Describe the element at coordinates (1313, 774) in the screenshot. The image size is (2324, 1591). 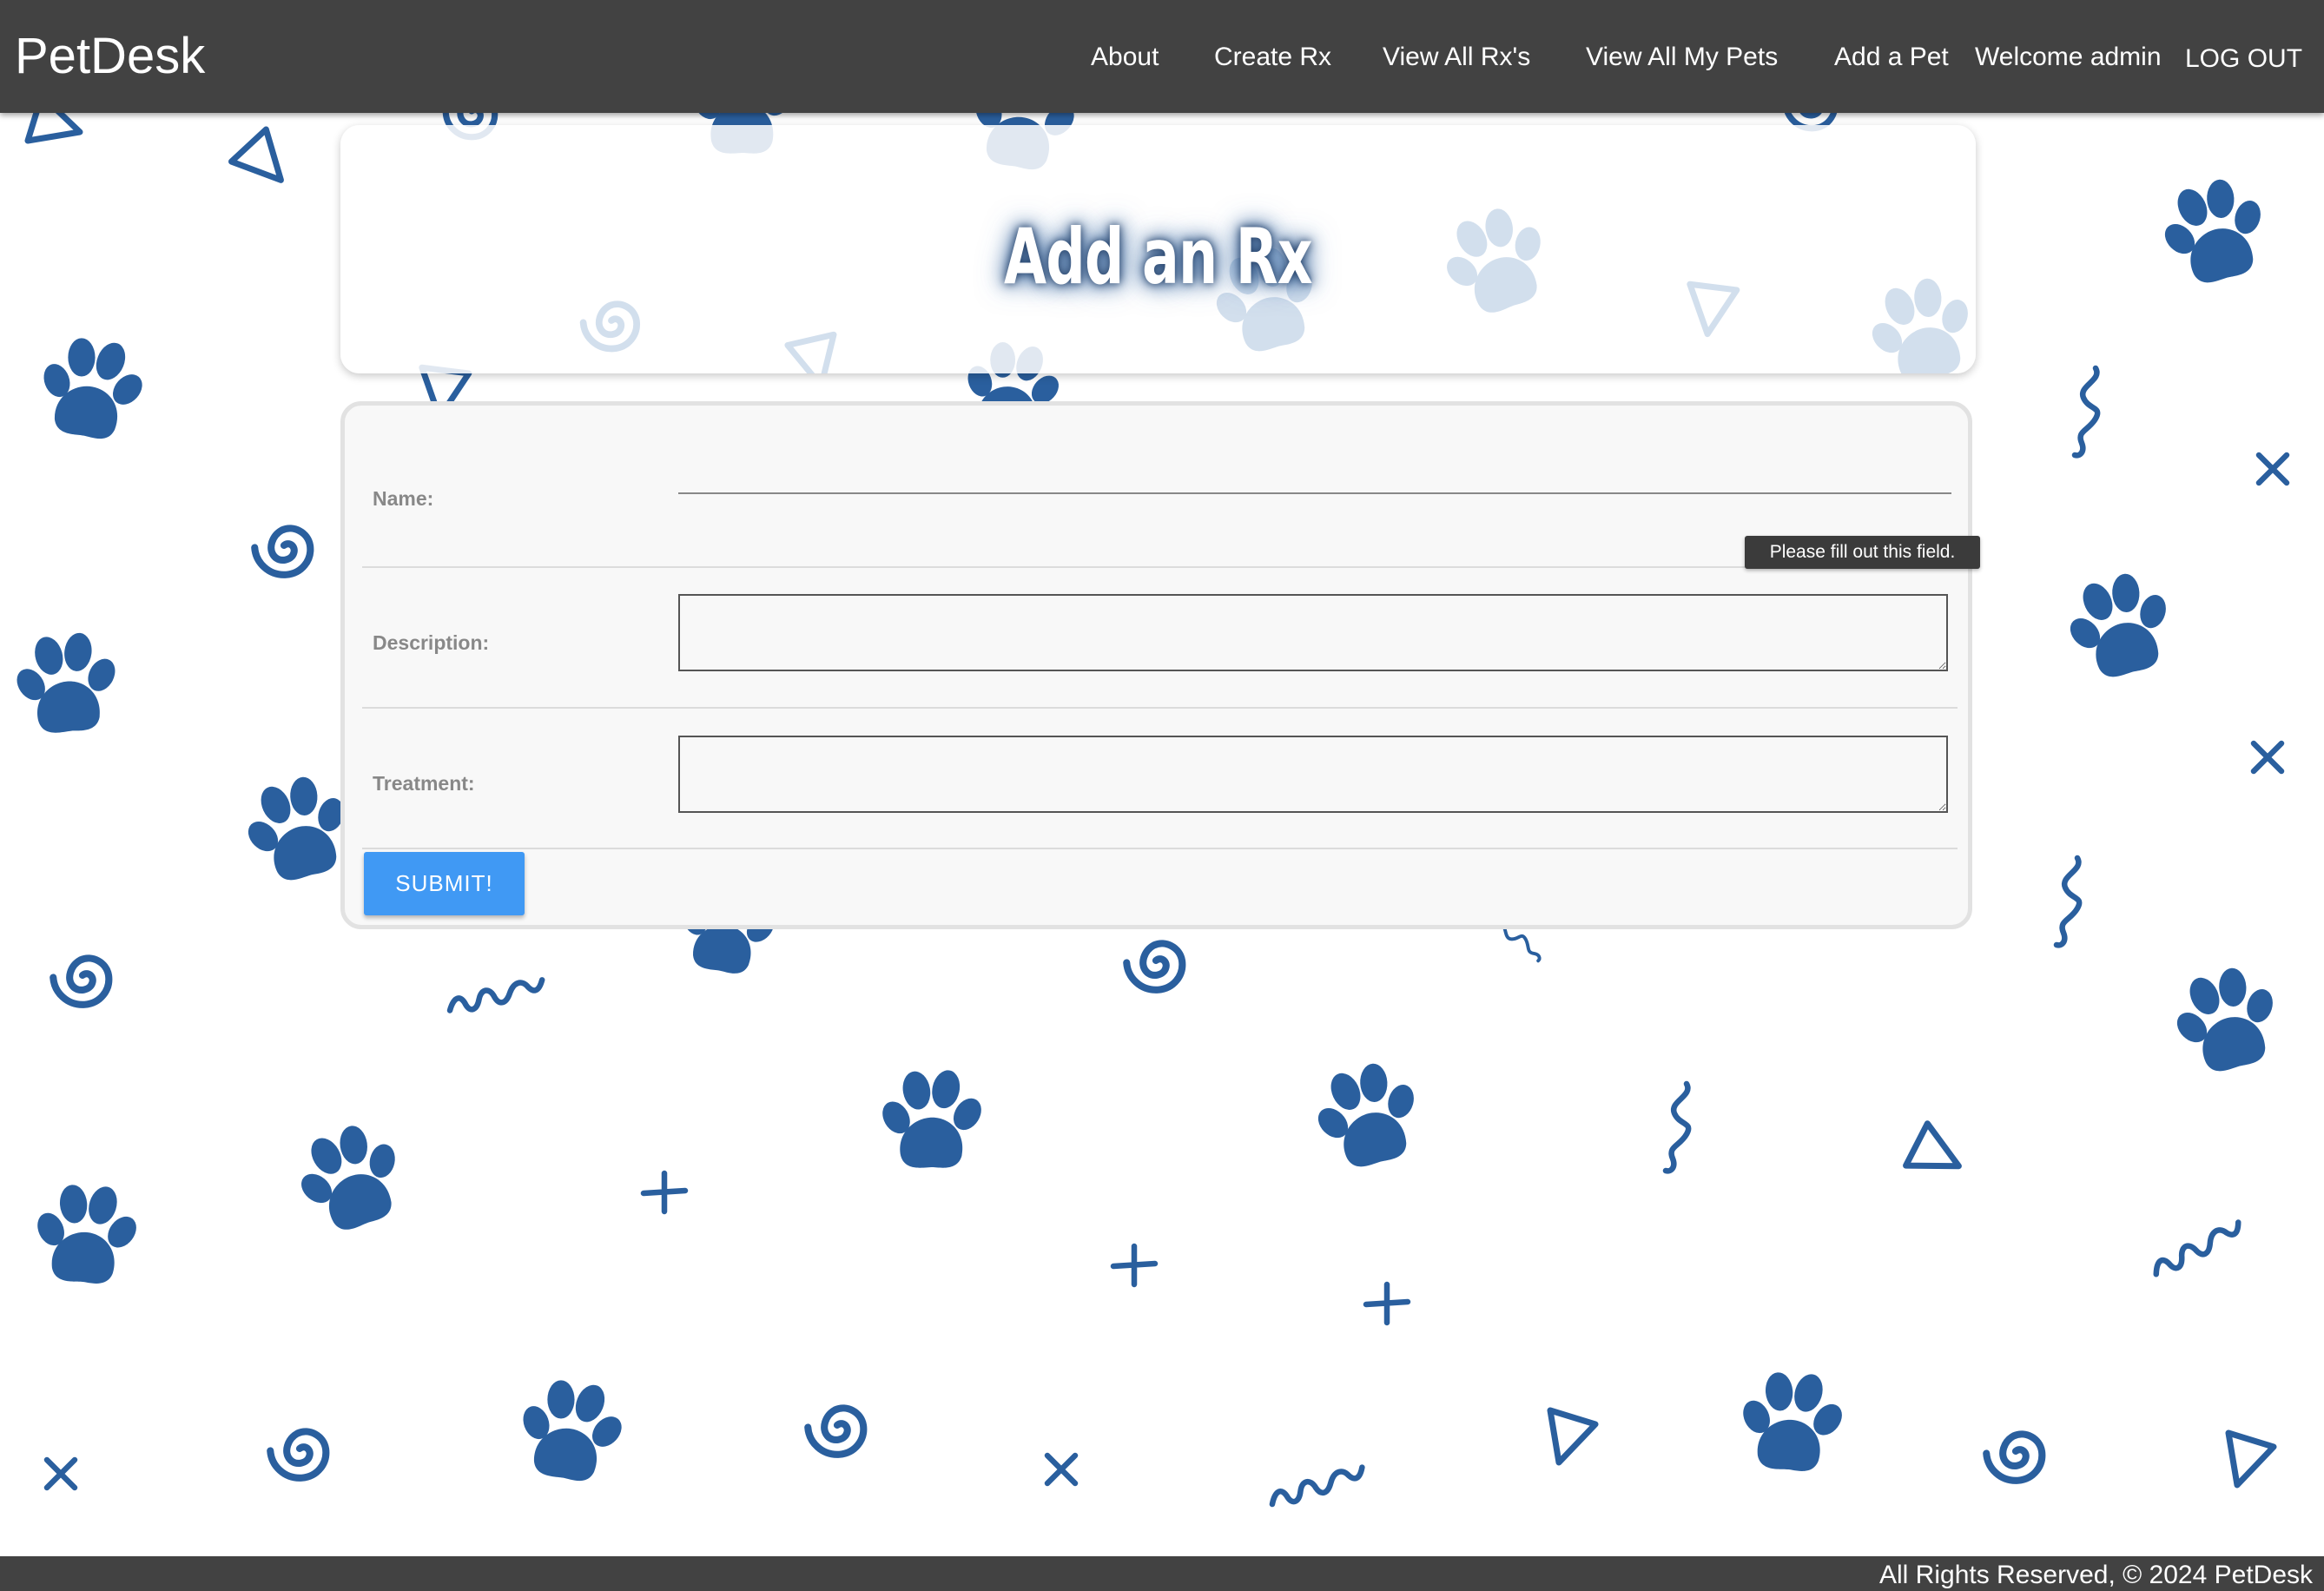
I see `treatment-textarea` at that location.